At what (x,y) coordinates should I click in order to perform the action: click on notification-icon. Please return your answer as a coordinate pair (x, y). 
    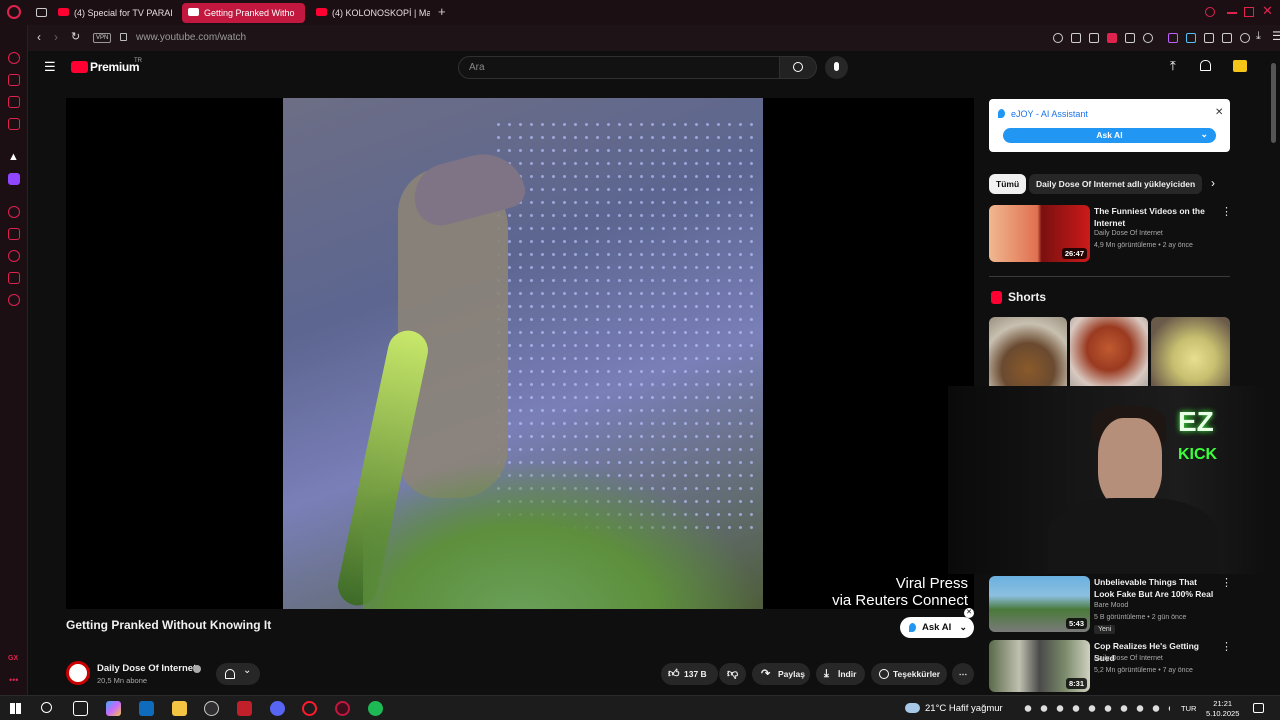
    Looking at the image, I should click on (1258, 708).